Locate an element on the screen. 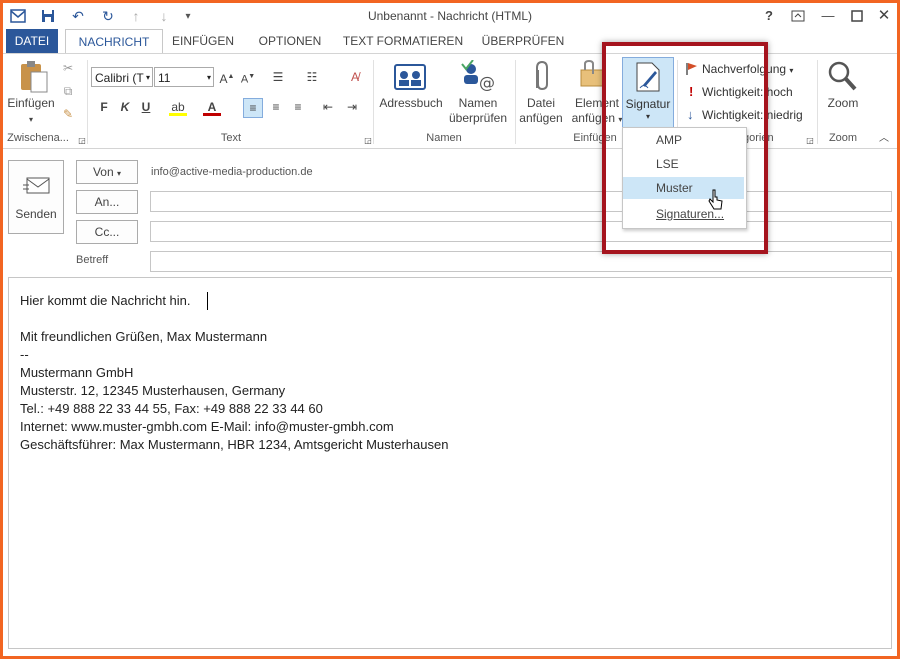 The width and height of the screenshot is (900, 659). check-names-button: Namen überprüfen is located at coordinates (478, 111).